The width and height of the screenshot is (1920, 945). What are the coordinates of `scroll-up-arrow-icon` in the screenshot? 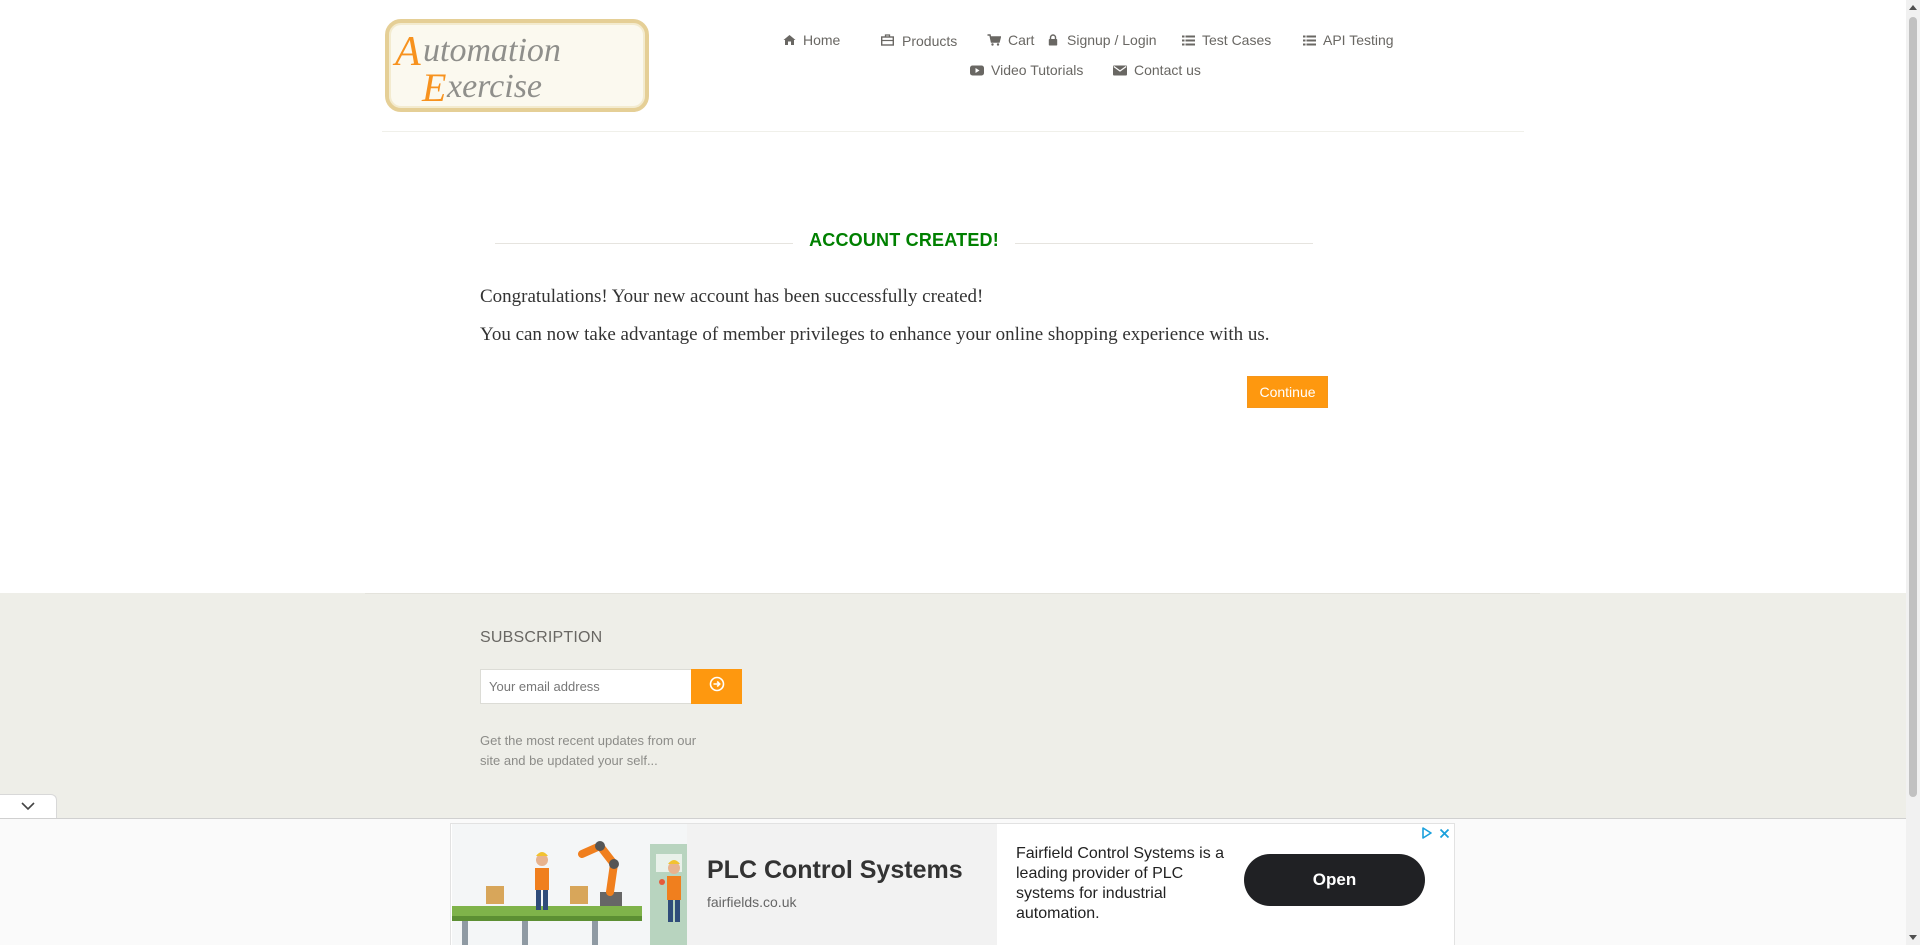 It's located at (1913, 7).